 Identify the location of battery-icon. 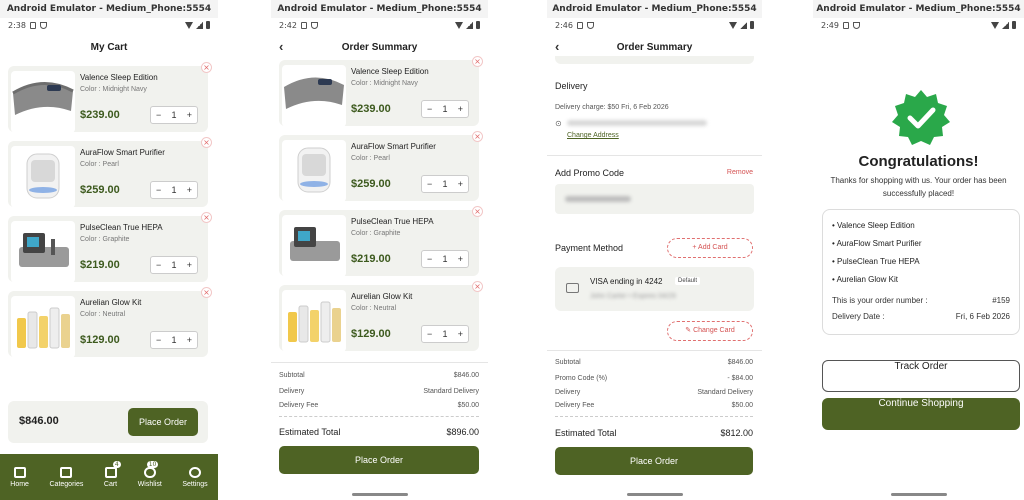
(1014, 25).